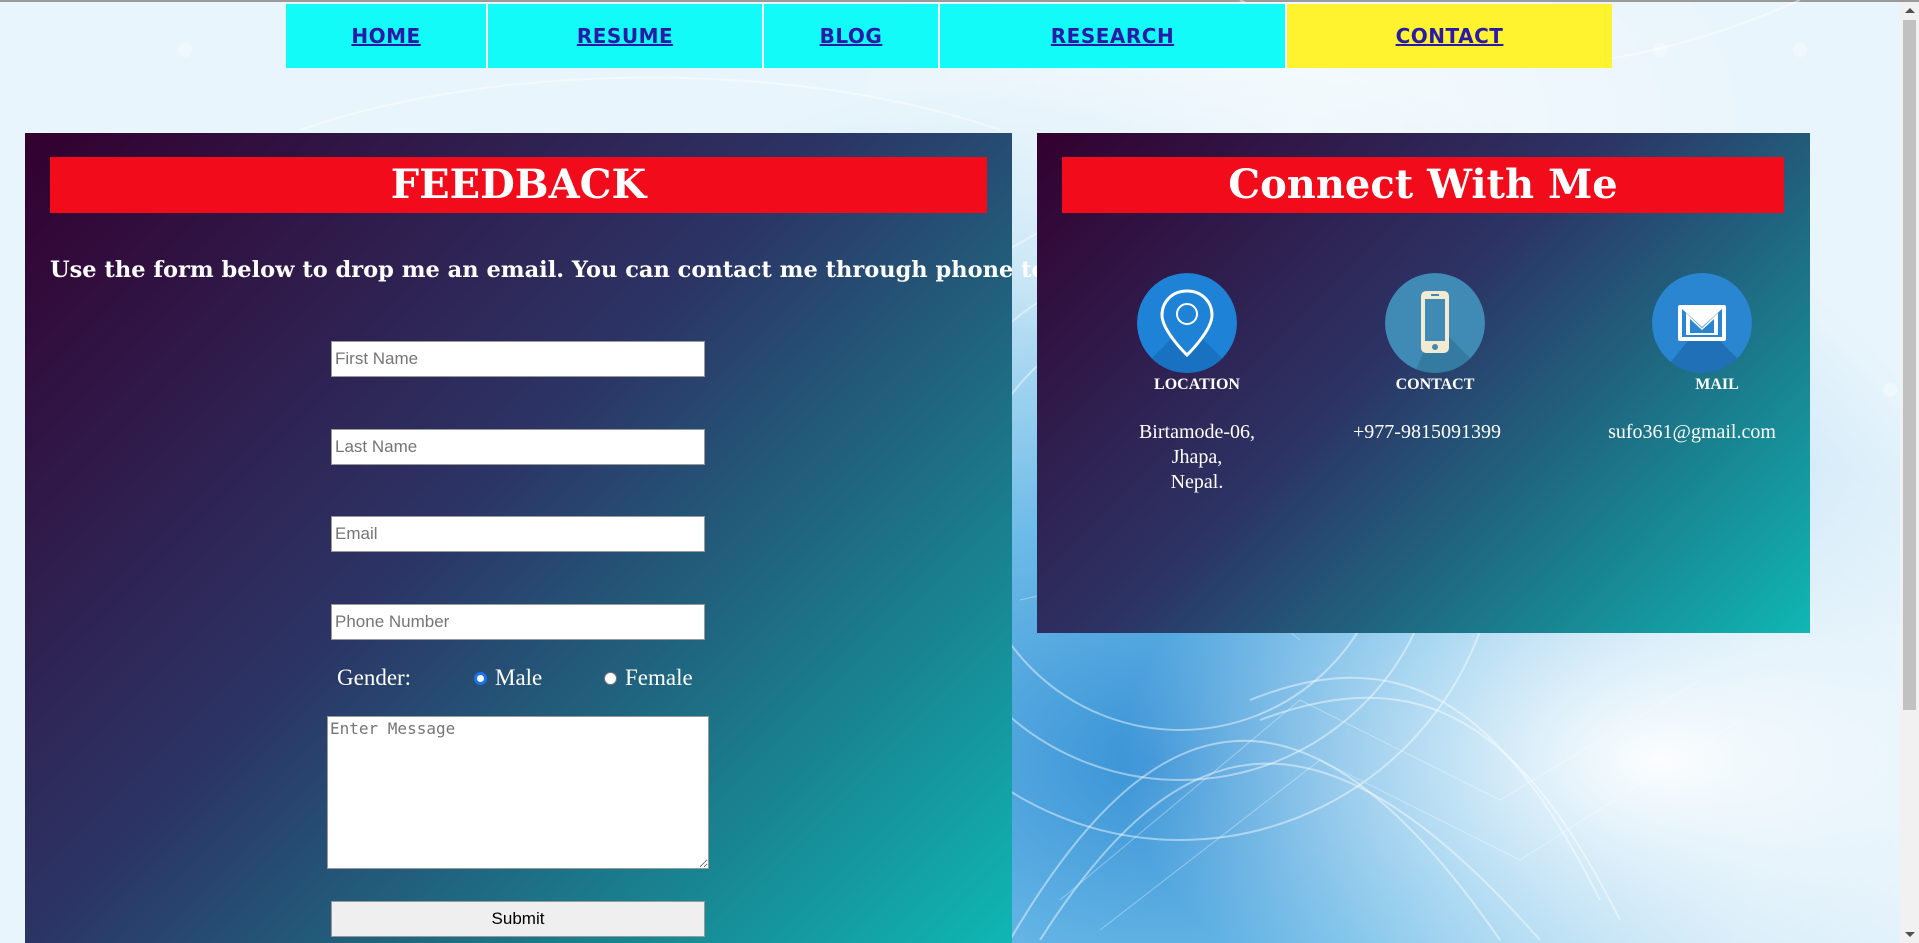 Image resolution: width=1919 pixels, height=943 pixels. I want to click on location-line-2: Jhapa,, so click(1197, 457).